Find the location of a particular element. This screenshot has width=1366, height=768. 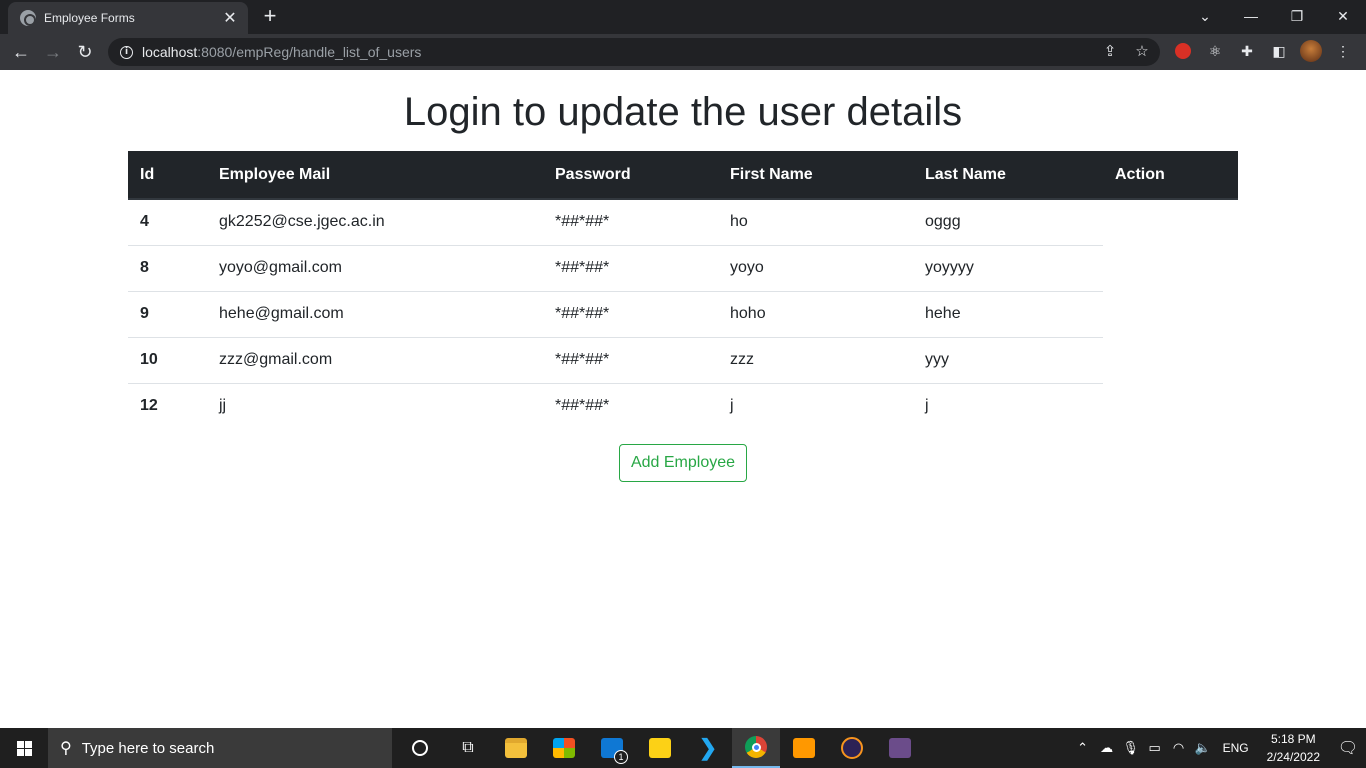

search-placeholder: Type here to search is located at coordinates (148, 748).